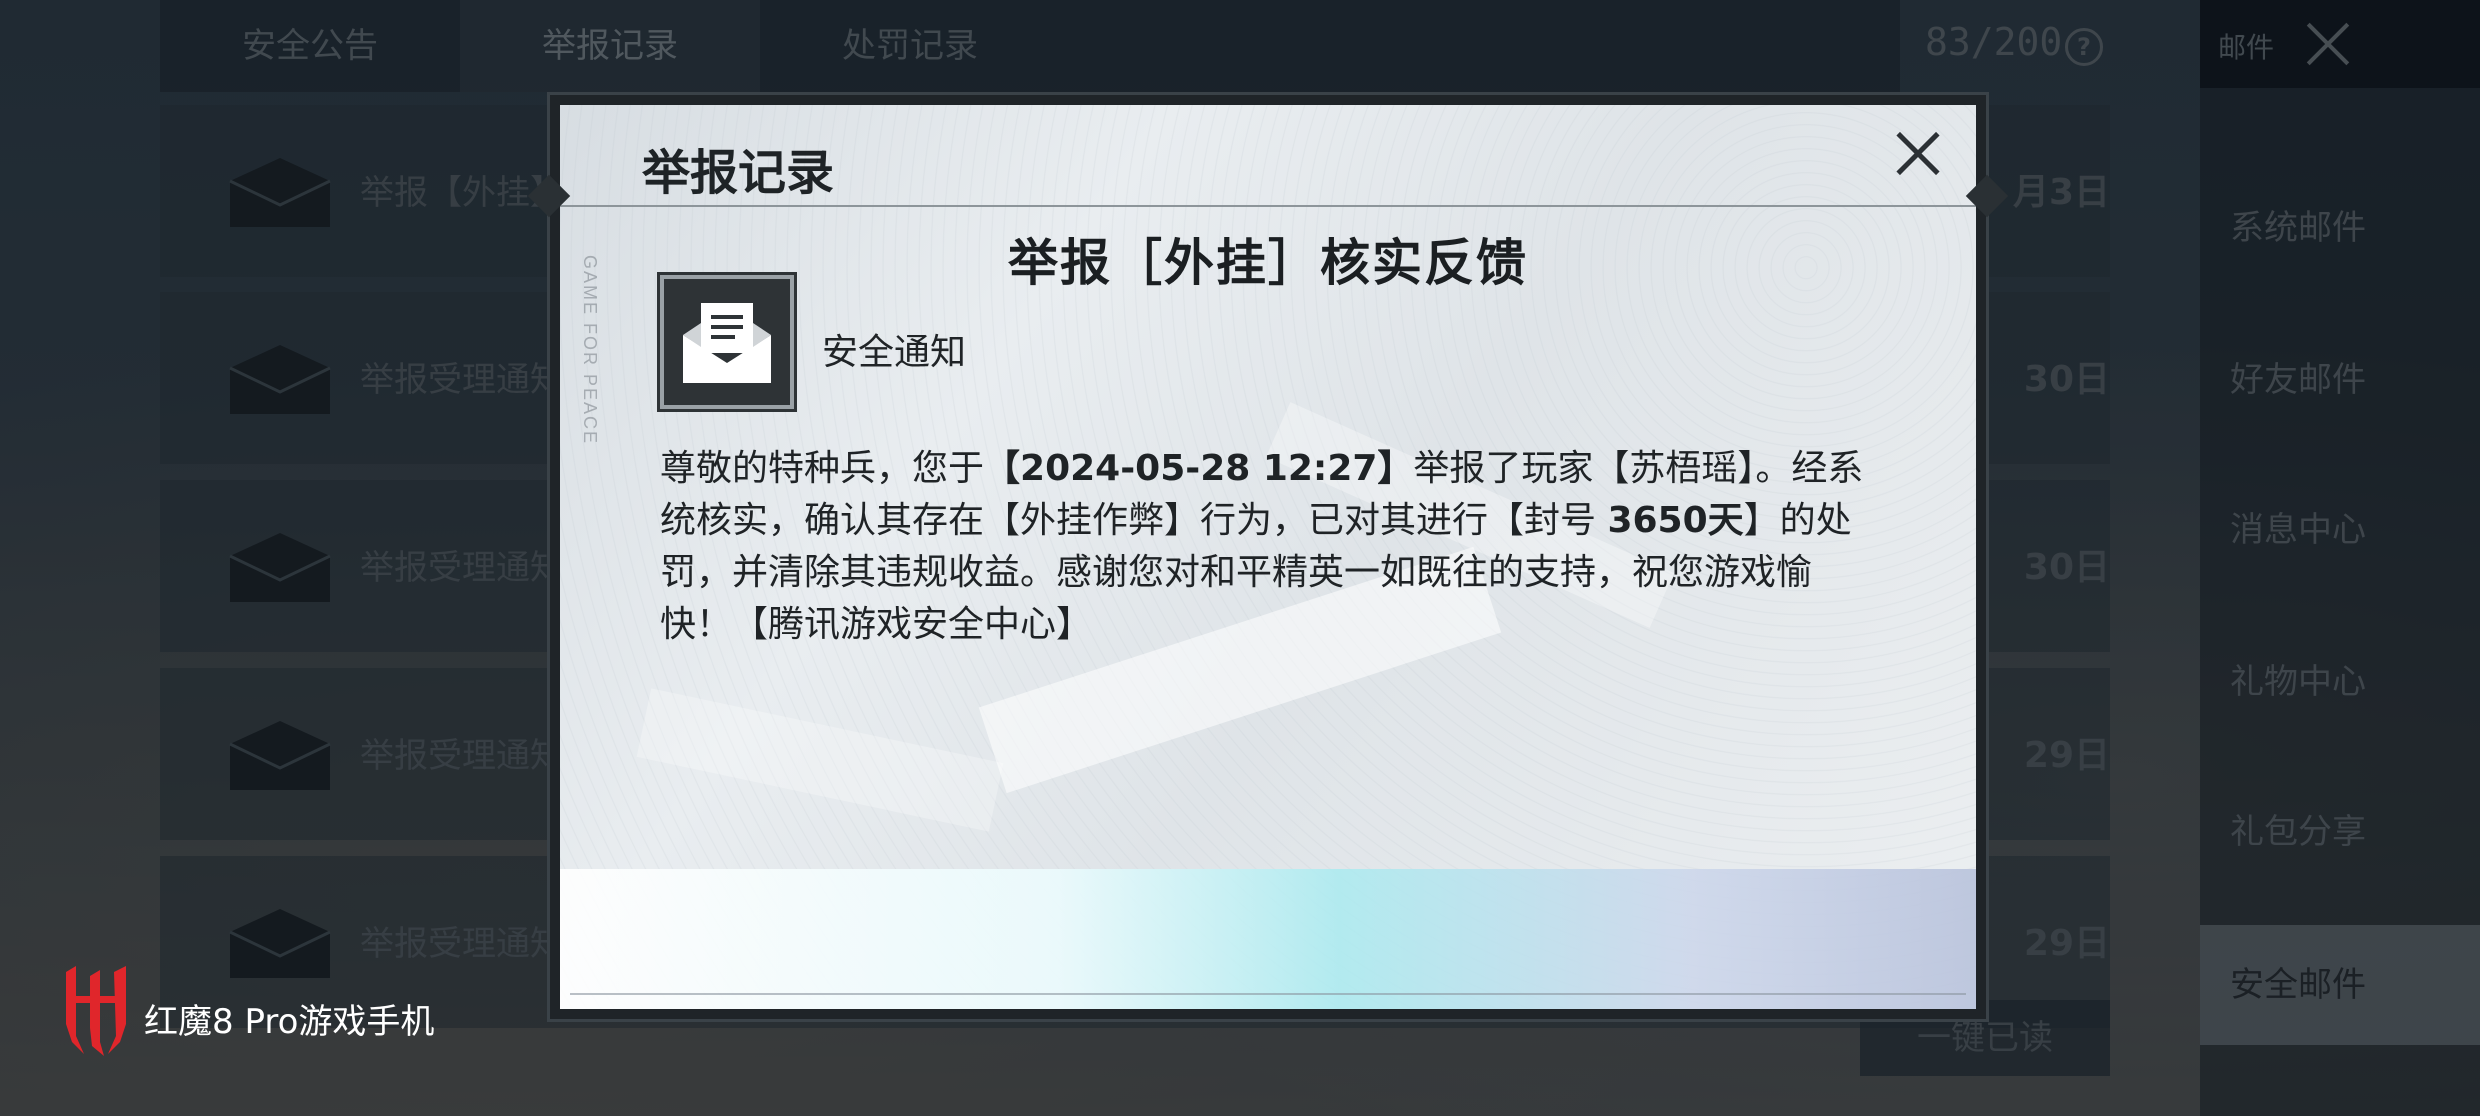  Describe the element at coordinates (820, 760) in the screenshot. I see `decorative-shard` at that location.